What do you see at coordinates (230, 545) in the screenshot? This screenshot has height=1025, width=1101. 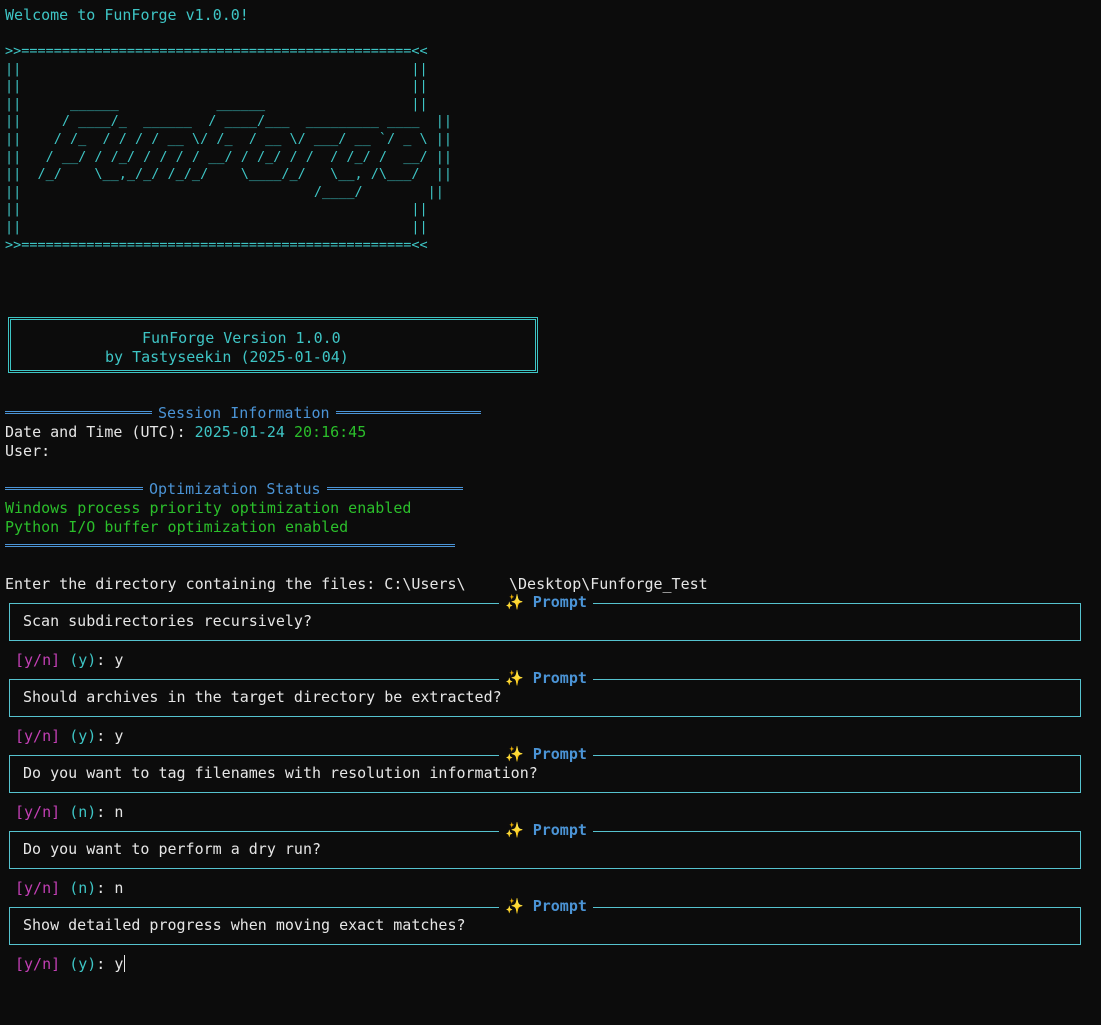 I see `optimization-bottom-rule` at bounding box center [230, 545].